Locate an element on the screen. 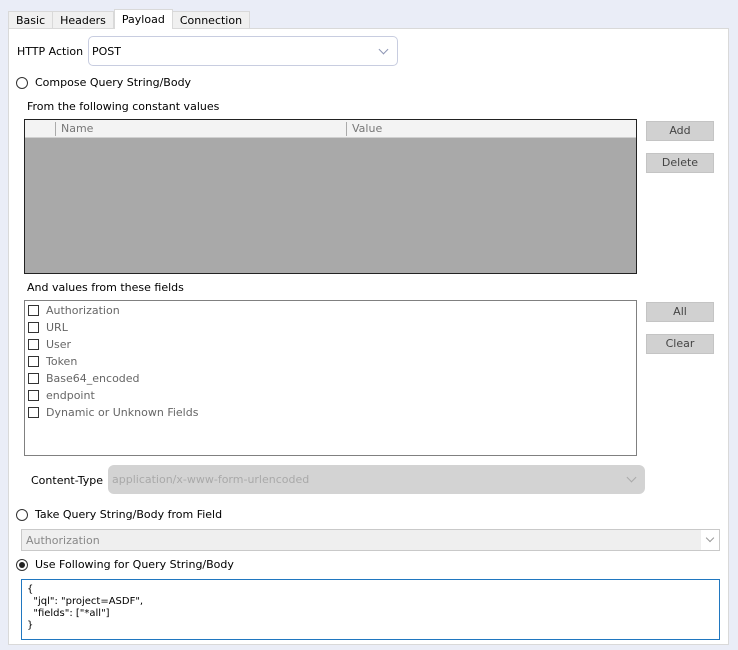  field-item-base64-encoded: Base64_encoded is located at coordinates (84, 378).